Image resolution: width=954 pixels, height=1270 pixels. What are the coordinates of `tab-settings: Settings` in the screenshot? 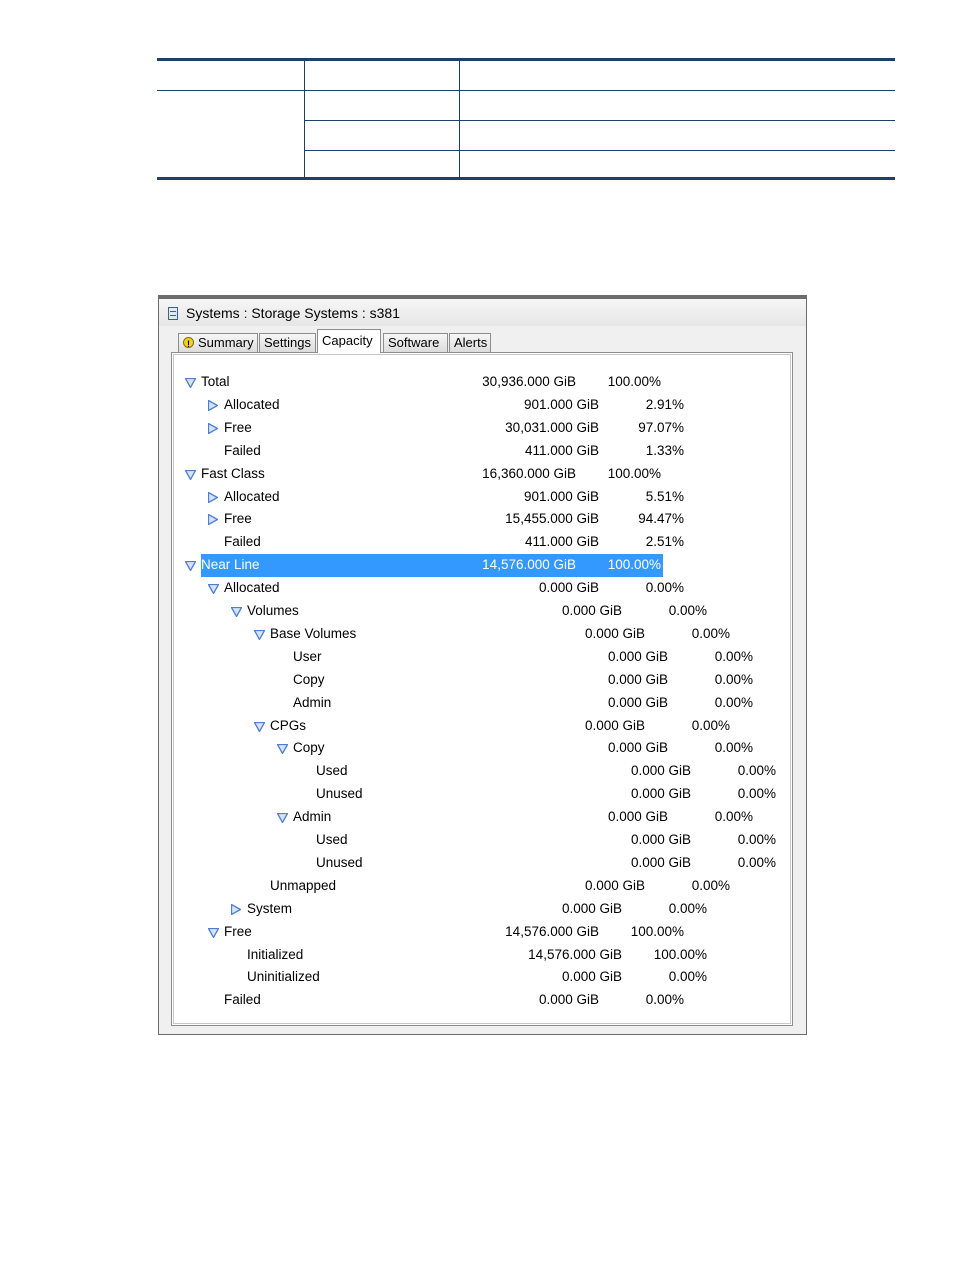 It's located at (287, 342).